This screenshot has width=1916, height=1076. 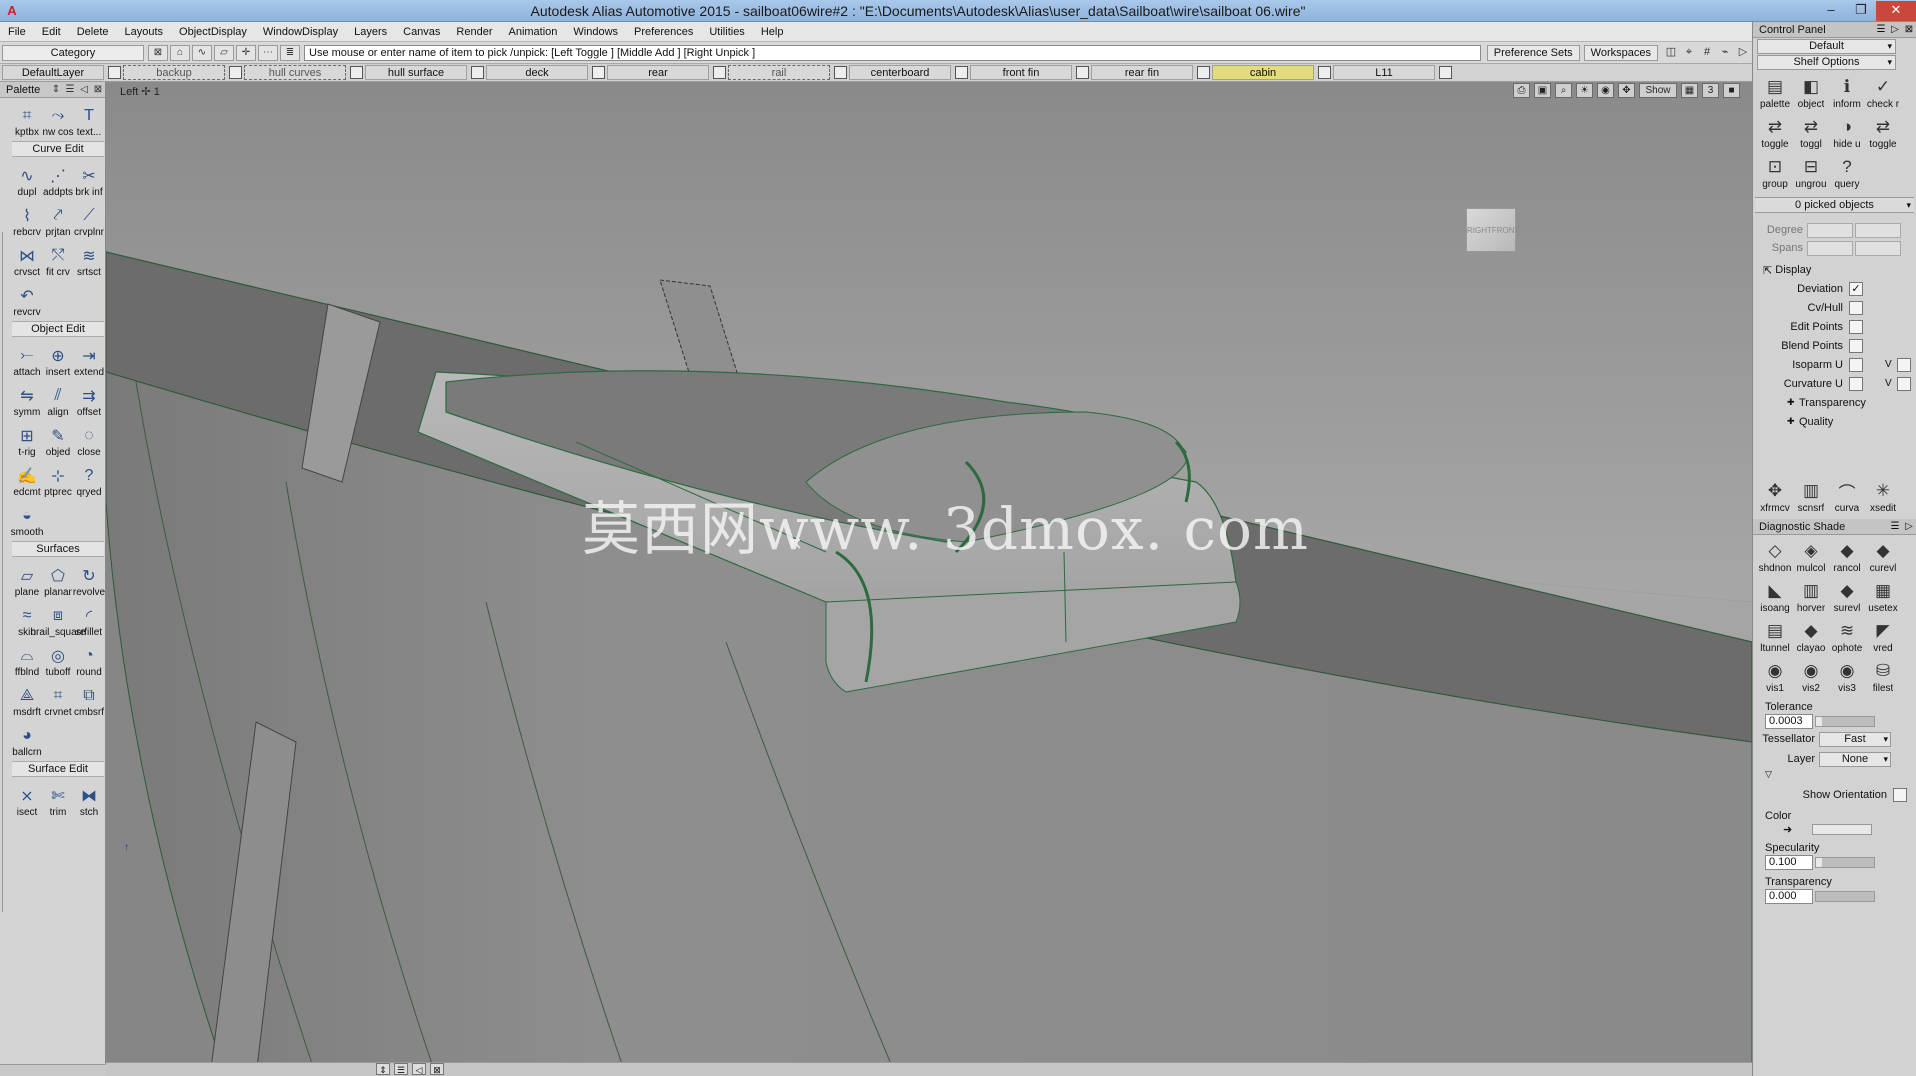 I want to click on layer-l11: L11, so click(x=1392, y=72).